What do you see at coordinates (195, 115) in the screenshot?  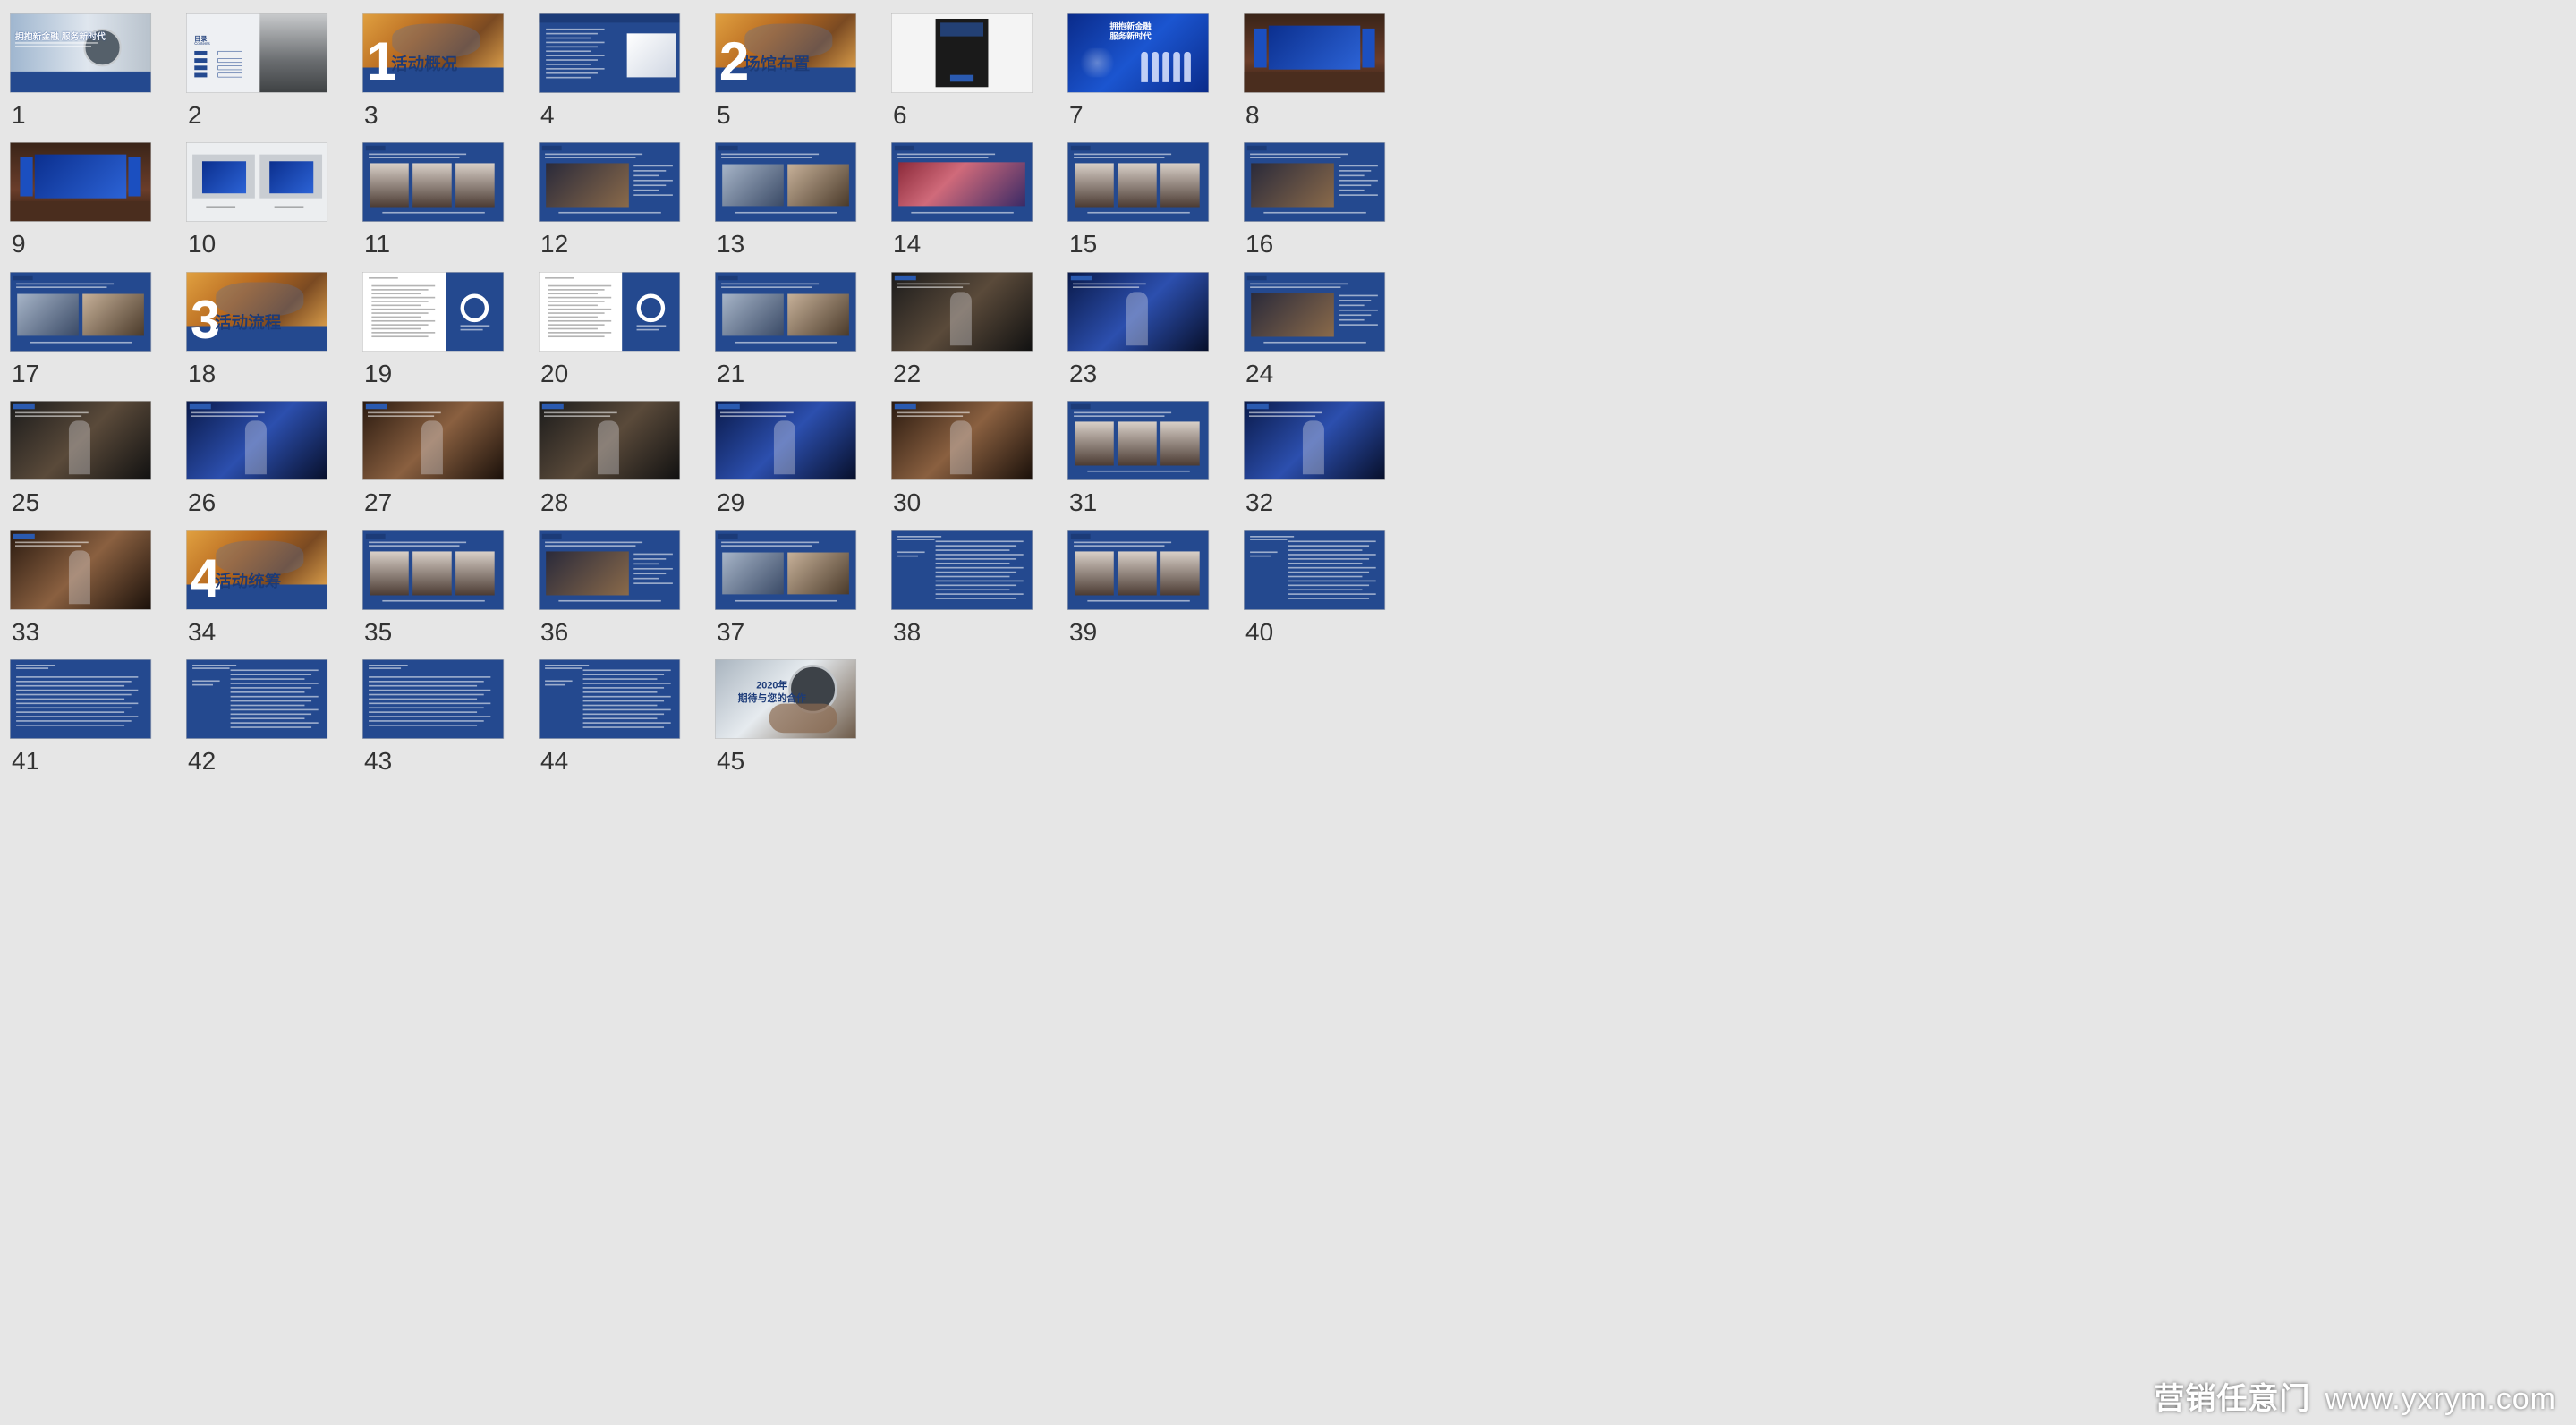 I see `slide-number: 2` at bounding box center [195, 115].